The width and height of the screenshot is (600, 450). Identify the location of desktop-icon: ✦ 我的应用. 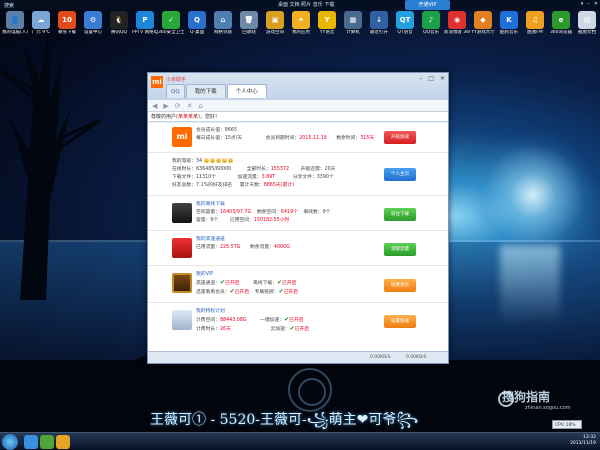
(301, 22).